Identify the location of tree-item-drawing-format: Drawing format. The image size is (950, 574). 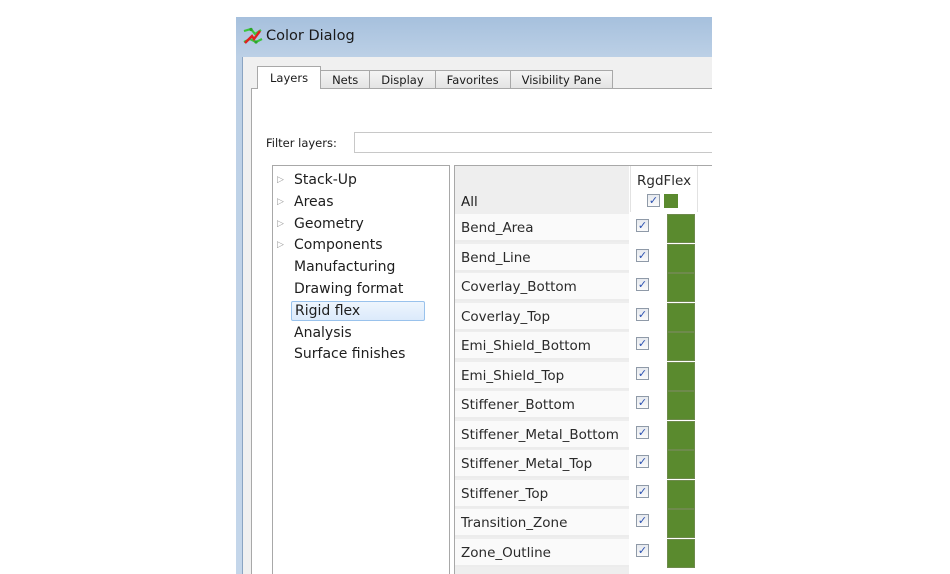
(341, 289).